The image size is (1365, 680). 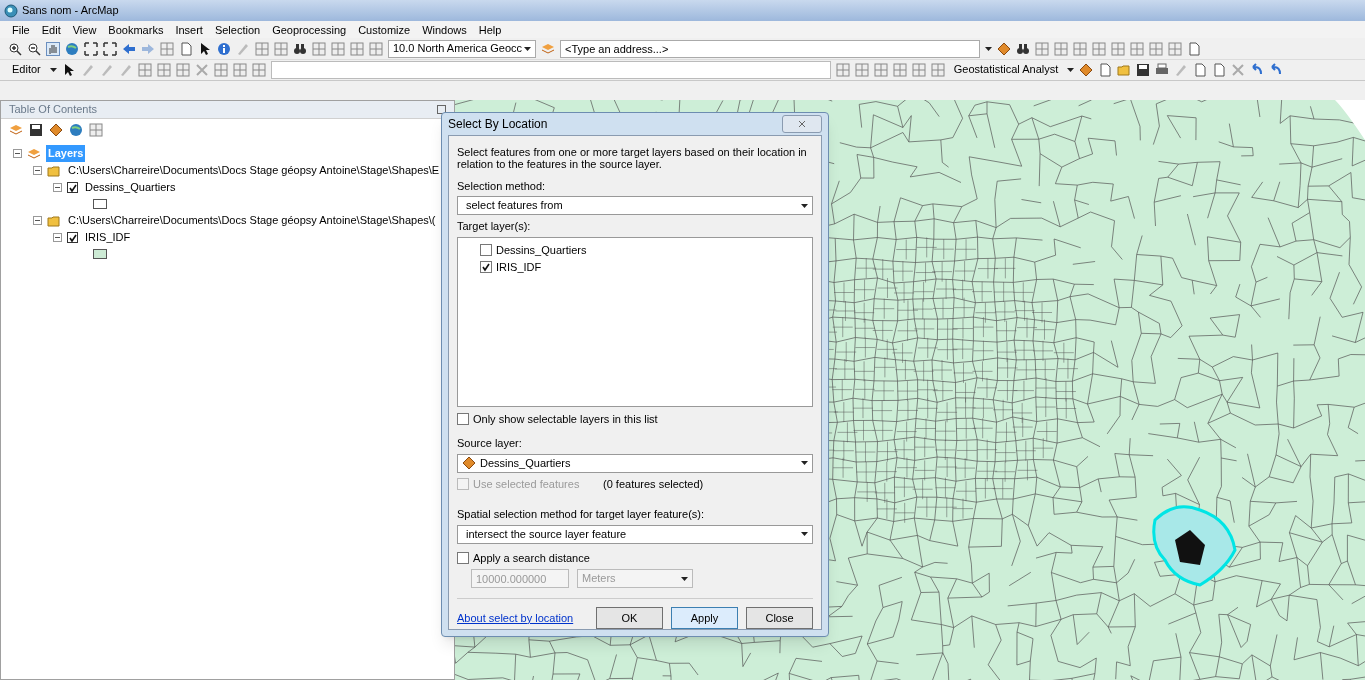 What do you see at coordinates (15, 48) in the screenshot?
I see `zoom-in-icon` at bounding box center [15, 48].